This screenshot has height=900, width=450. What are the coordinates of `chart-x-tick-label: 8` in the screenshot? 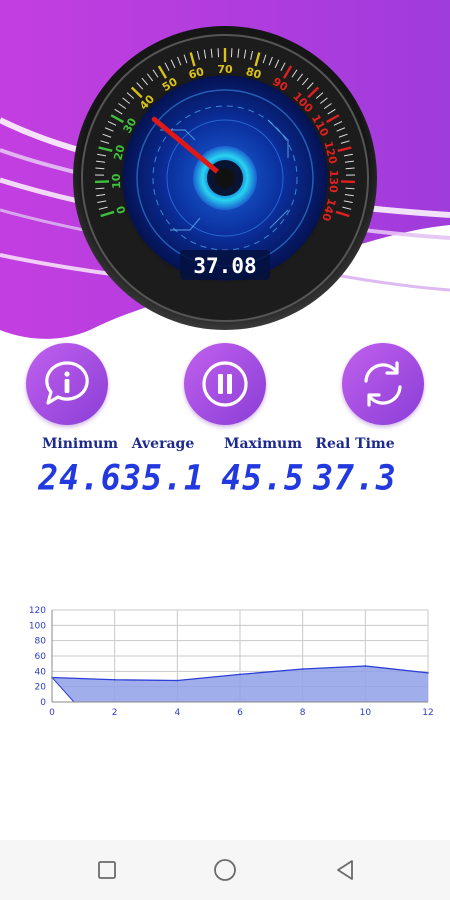 It's located at (303, 713).